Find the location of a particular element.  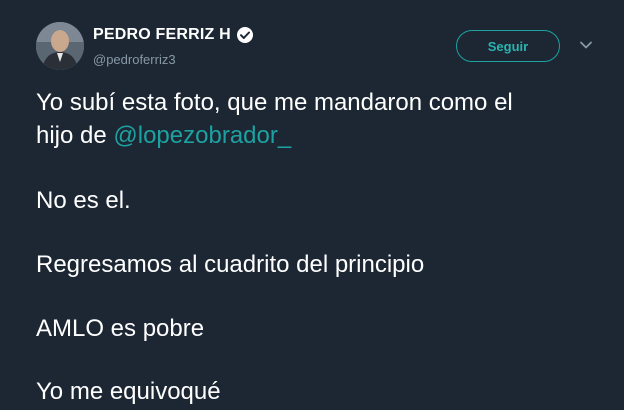

tweet-paragraph-4: AMLO es pobre is located at coordinates (120, 328).